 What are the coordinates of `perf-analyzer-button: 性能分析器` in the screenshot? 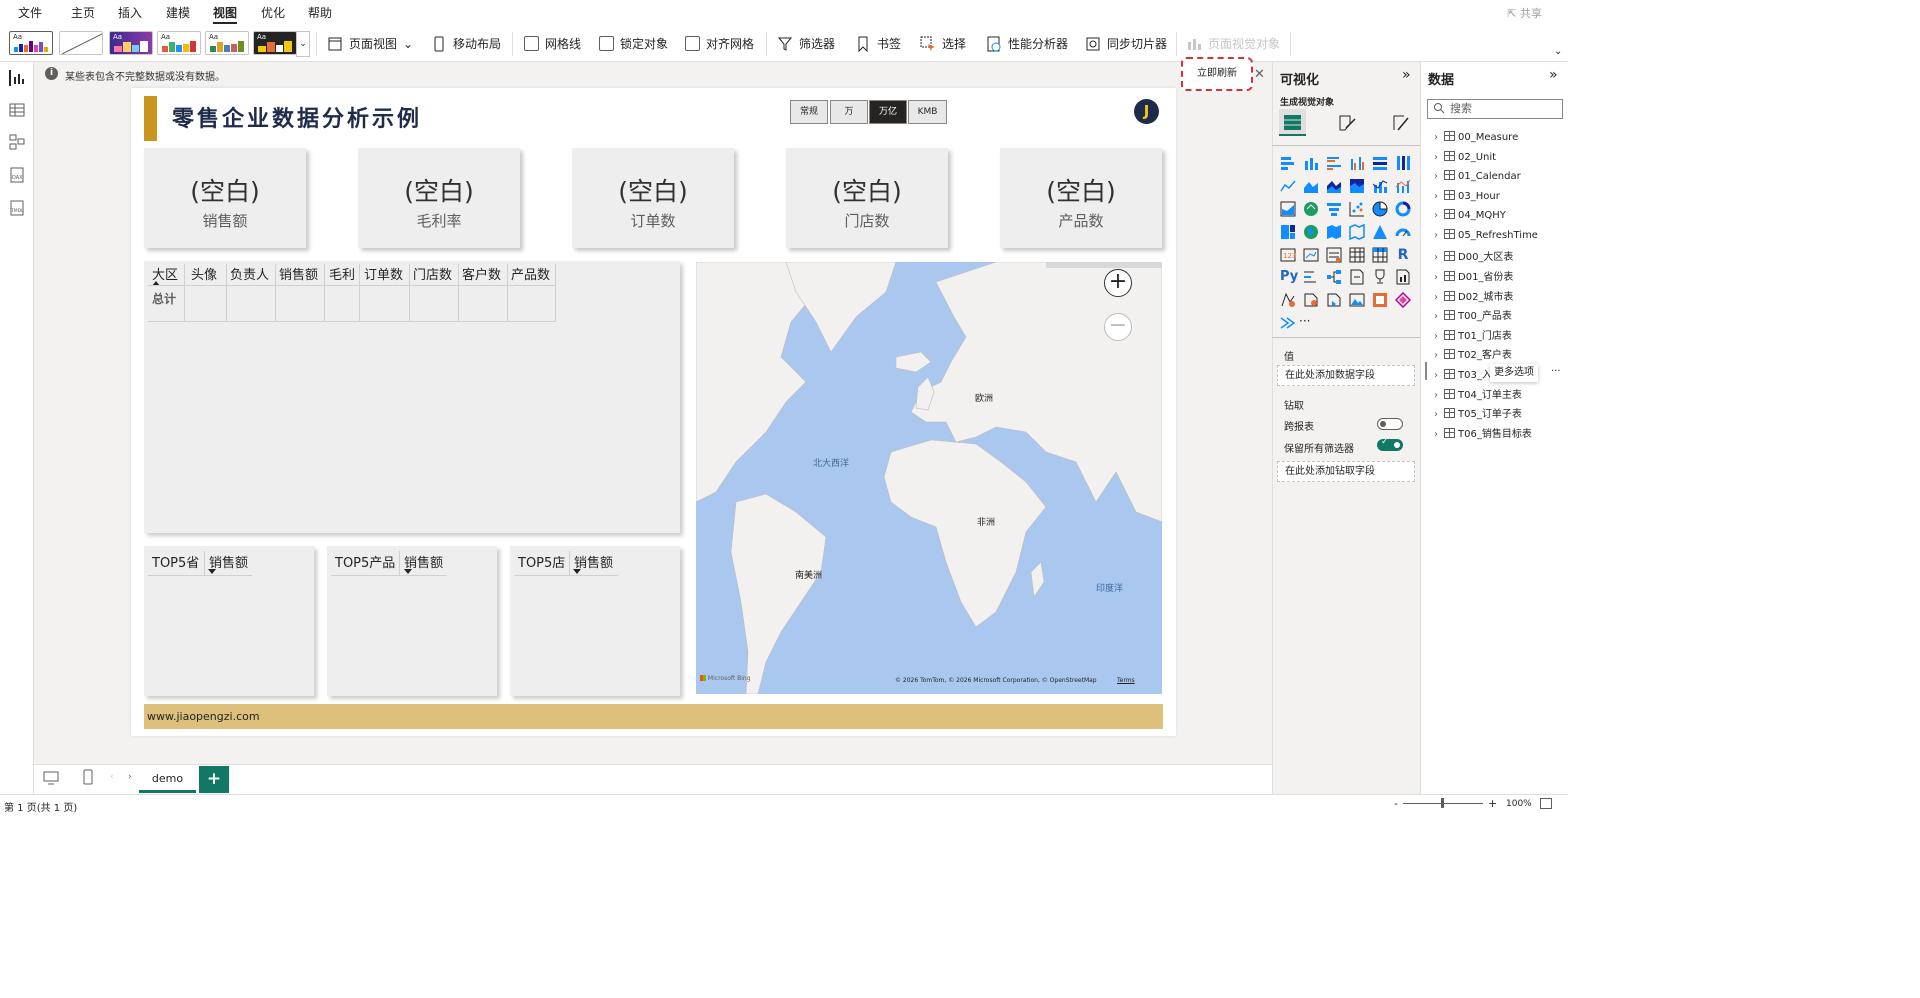 It's located at (1027, 43).